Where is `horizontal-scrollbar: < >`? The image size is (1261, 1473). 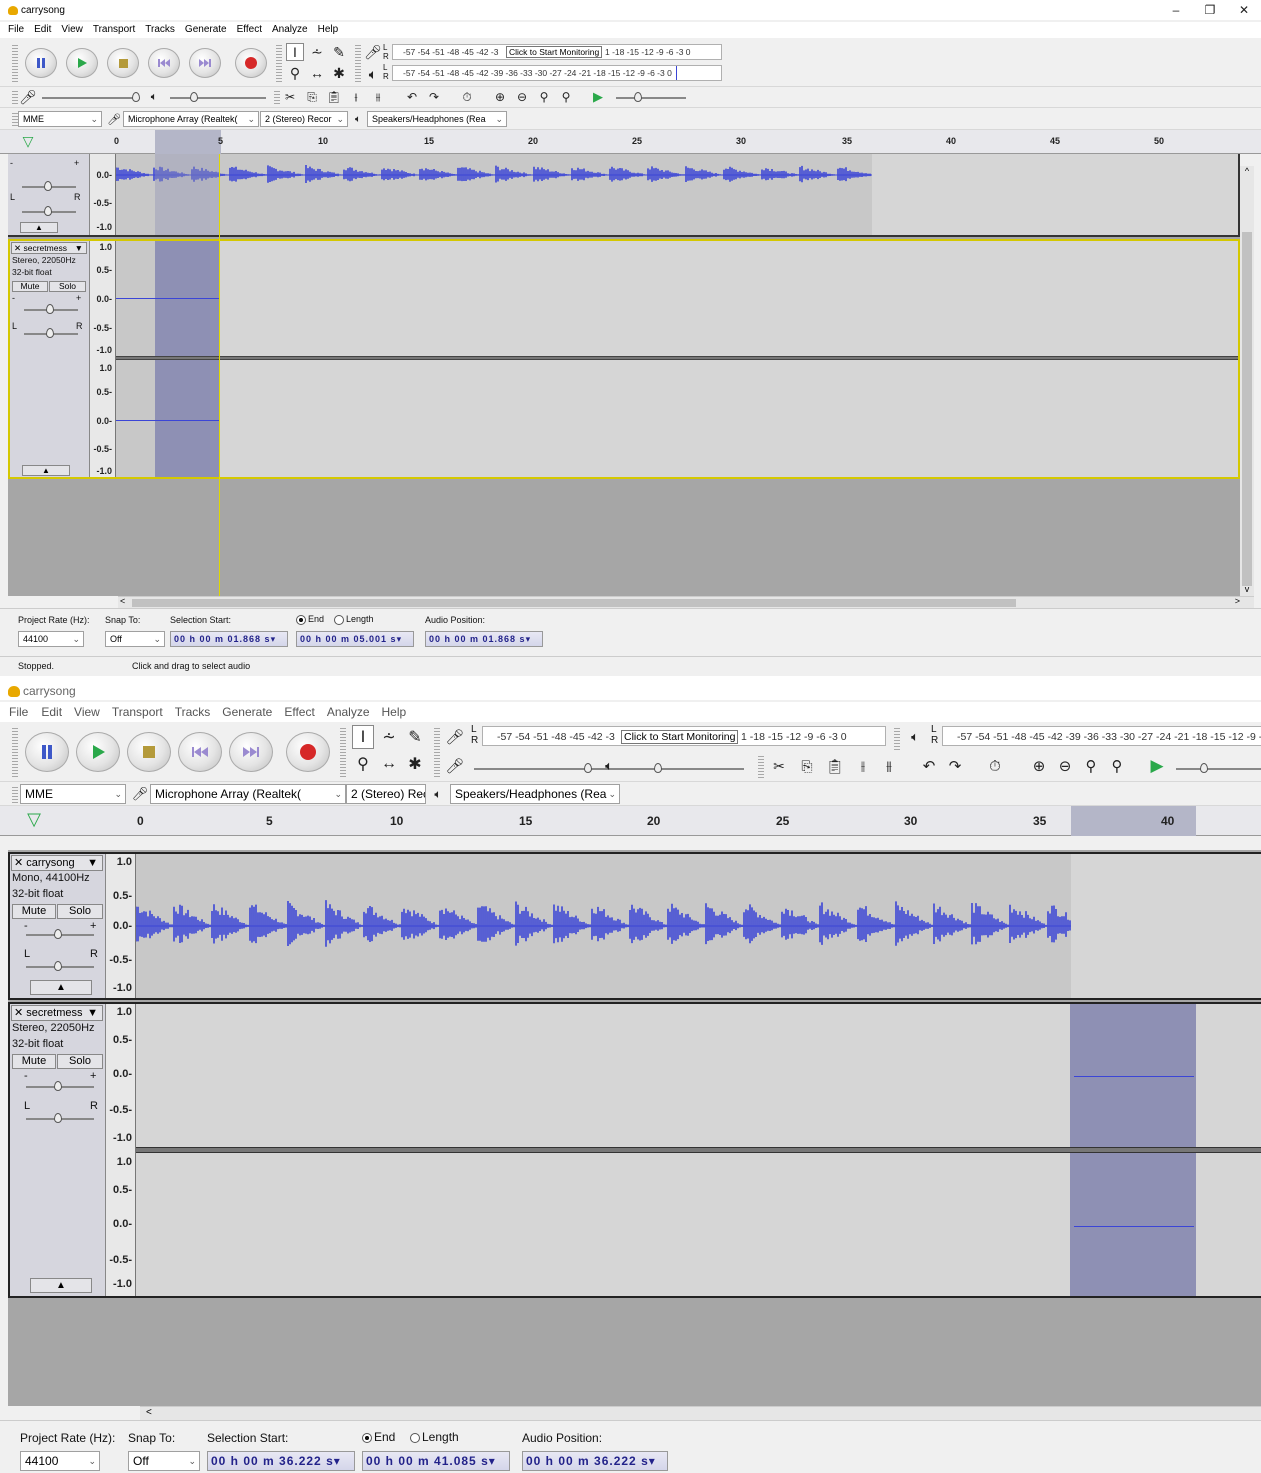 horizontal-scrollbar: < > is located at coordinates (686, 602).